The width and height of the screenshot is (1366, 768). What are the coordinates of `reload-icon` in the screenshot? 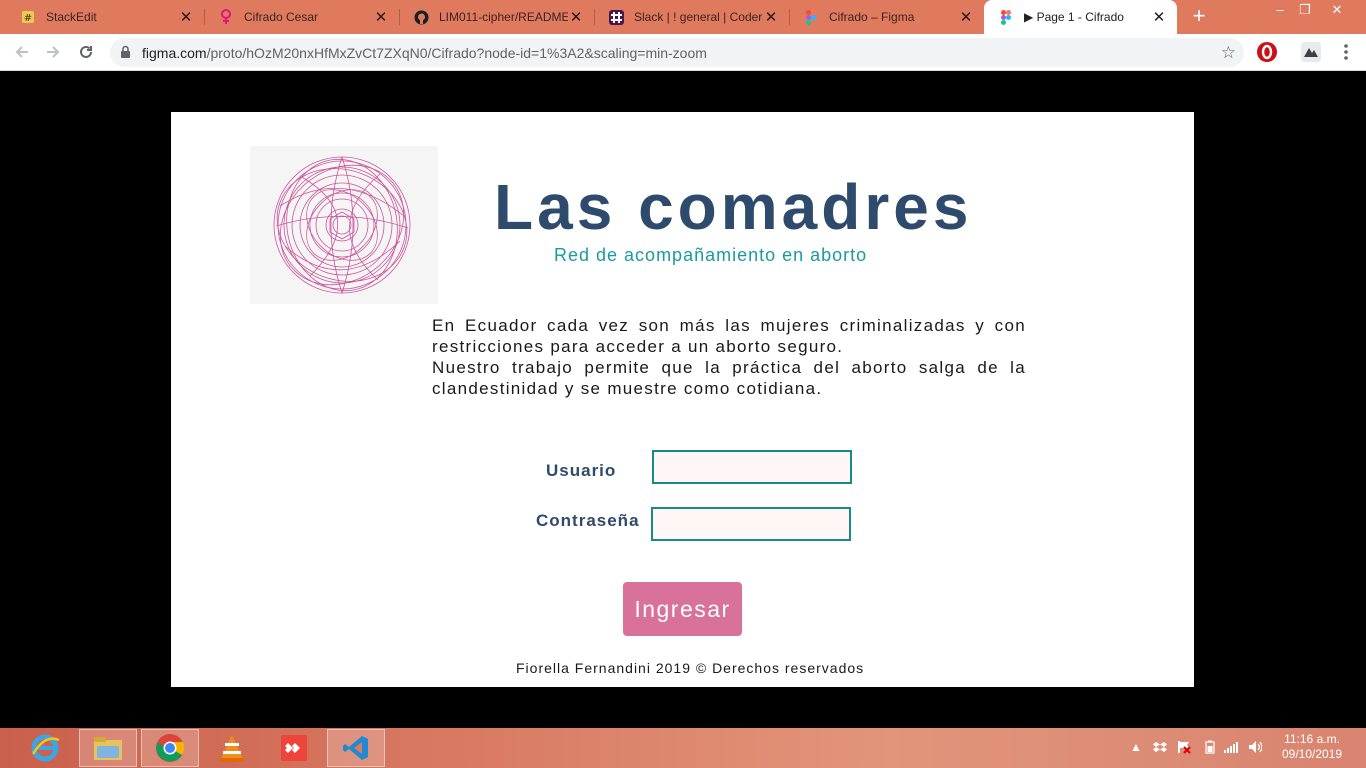 It's located at (86, 51).